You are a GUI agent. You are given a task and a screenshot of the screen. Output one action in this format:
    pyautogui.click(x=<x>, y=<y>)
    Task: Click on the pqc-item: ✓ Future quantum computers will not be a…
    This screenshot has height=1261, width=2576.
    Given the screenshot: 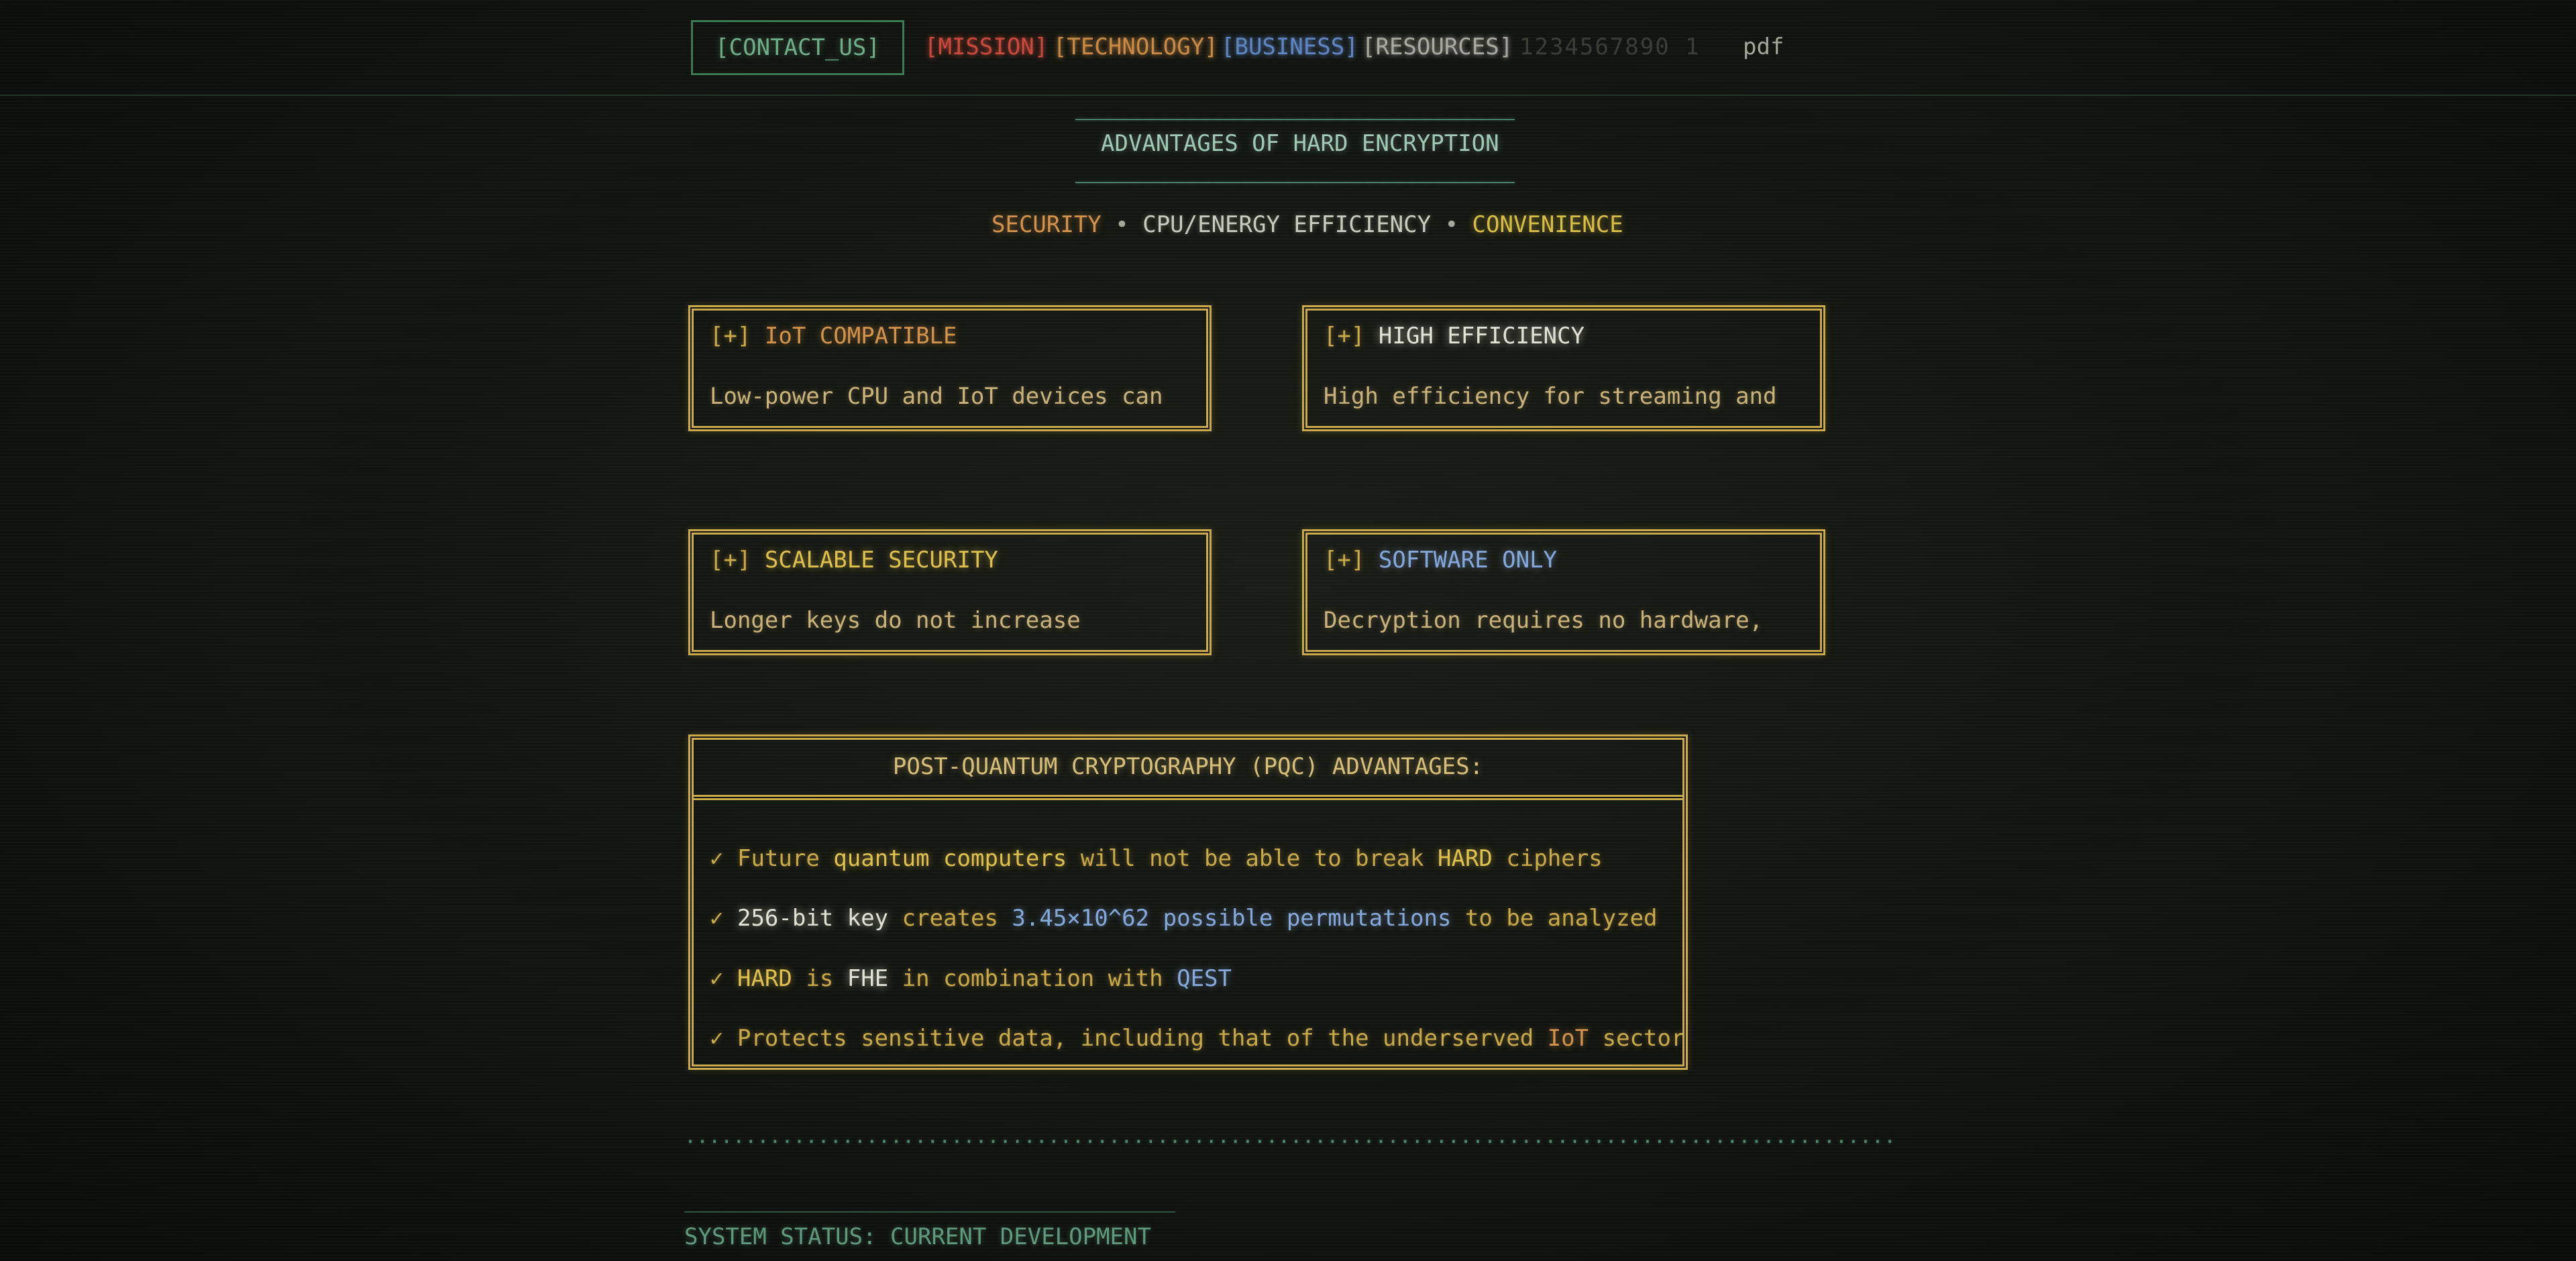 What is the action you would take?
    pyautogui.click(x=1156, y=859)
    